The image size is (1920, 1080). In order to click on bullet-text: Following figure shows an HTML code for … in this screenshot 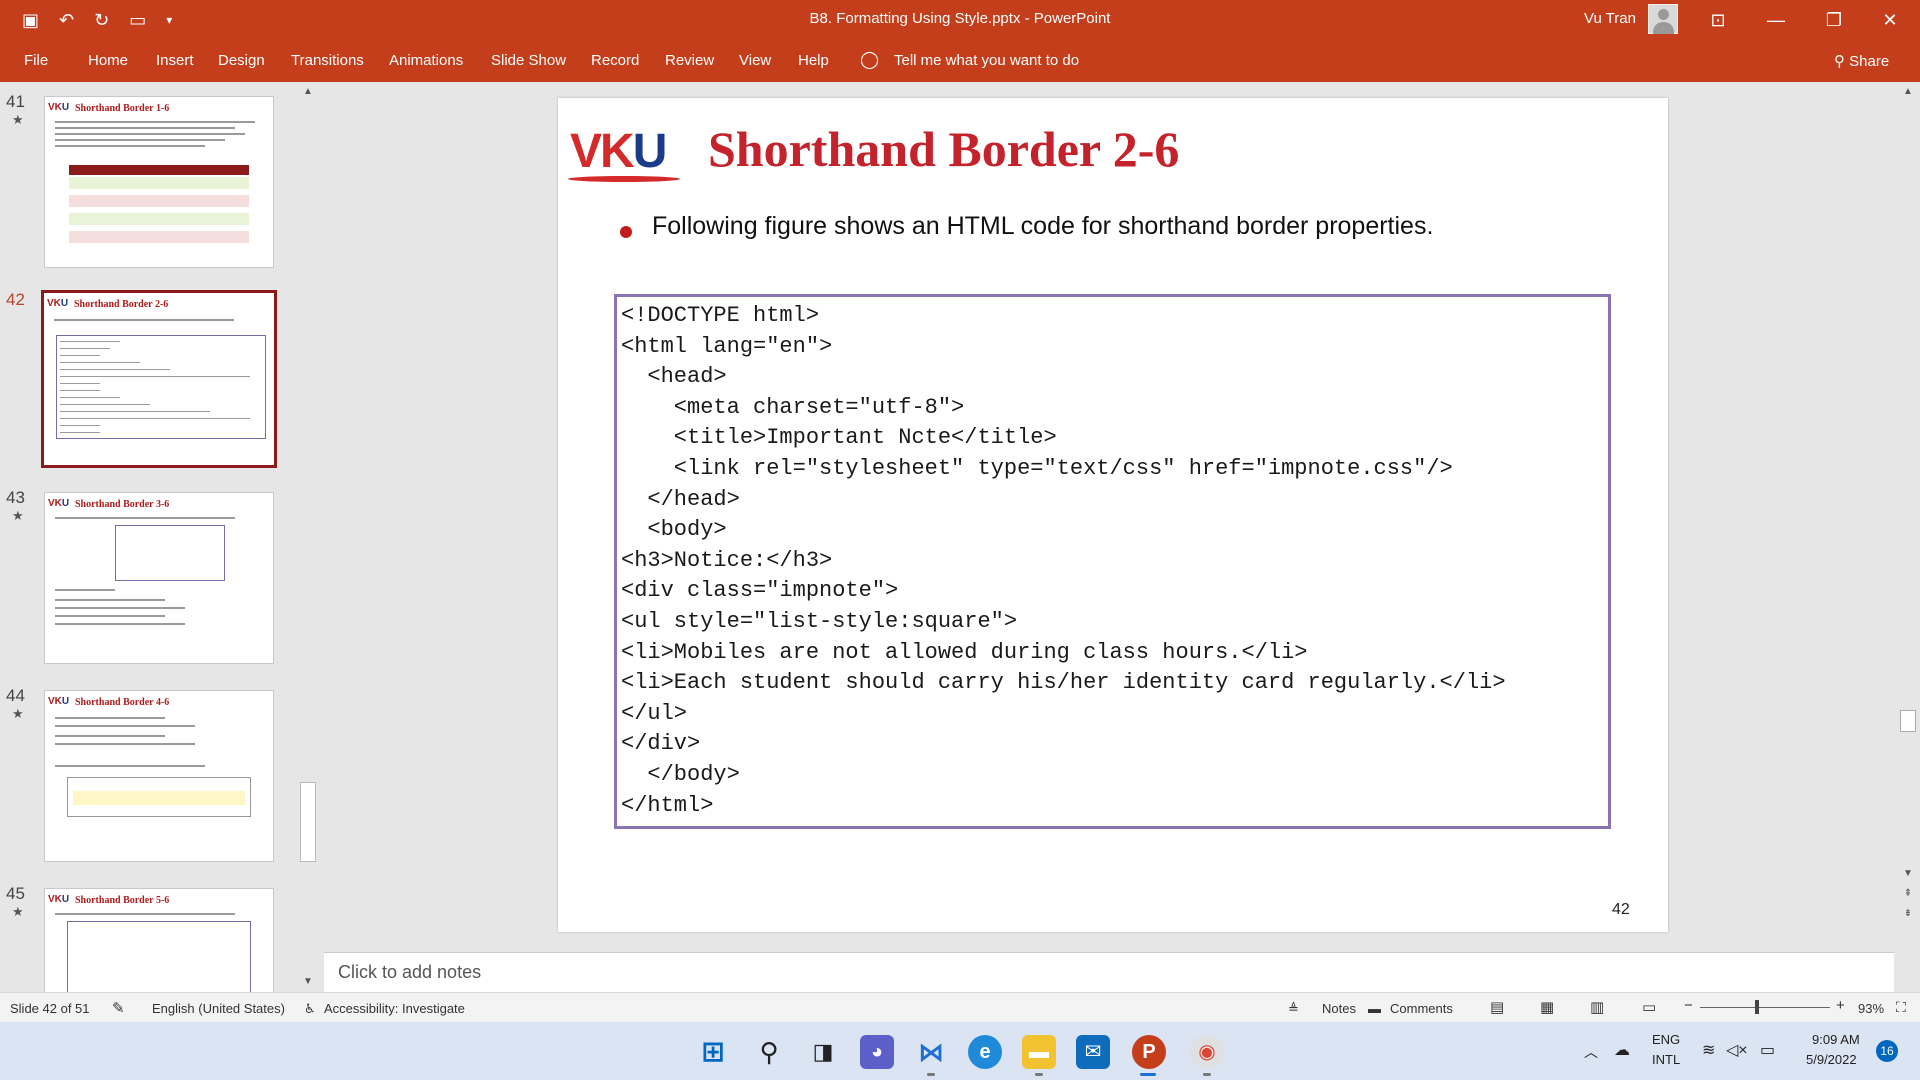, I will do `click(1042, 226)`.